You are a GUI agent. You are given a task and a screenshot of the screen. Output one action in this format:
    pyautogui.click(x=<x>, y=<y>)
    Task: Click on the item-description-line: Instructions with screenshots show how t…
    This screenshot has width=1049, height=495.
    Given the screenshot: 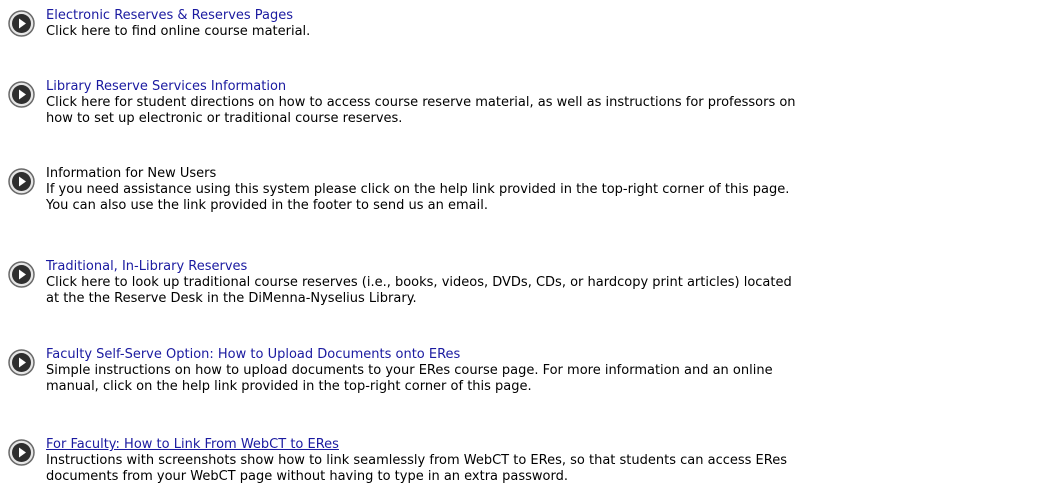 What is the action you would take?
    pyautogui.click(x=416, y=460)
    